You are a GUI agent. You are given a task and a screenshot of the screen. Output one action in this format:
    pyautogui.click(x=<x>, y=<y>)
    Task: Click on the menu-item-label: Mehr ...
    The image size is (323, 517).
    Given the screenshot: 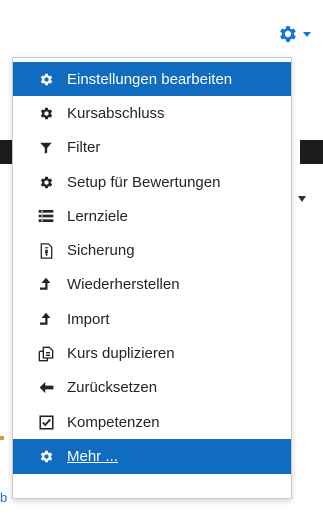 What is the action you would take?
    pyautogui.click(x=92, y=456)
    